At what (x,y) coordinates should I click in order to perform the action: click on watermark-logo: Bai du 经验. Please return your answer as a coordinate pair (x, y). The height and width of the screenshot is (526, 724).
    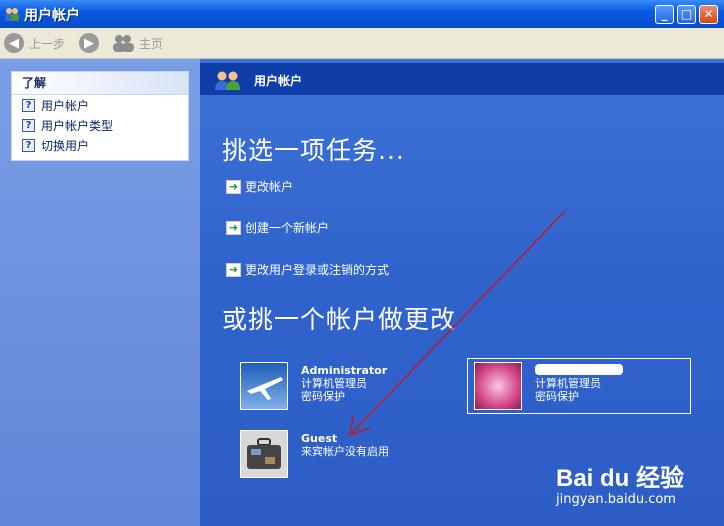
    Looking at the image, I should click on (620, 478).